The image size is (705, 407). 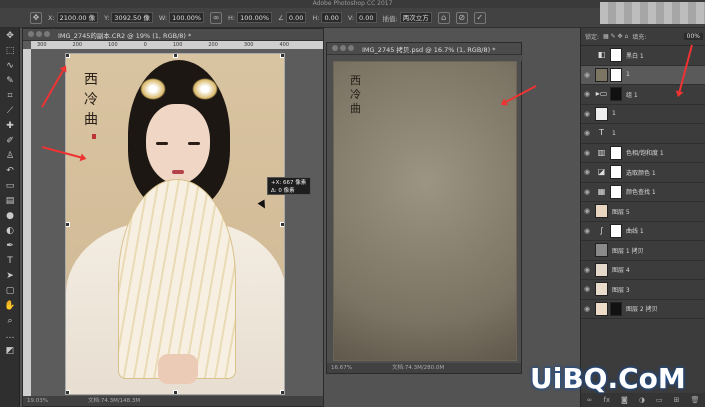 What do you see at coordinates (10, 305) in the screenshot?
I see `hand-tool-icon: ✋` at bounding box center [10, 305].